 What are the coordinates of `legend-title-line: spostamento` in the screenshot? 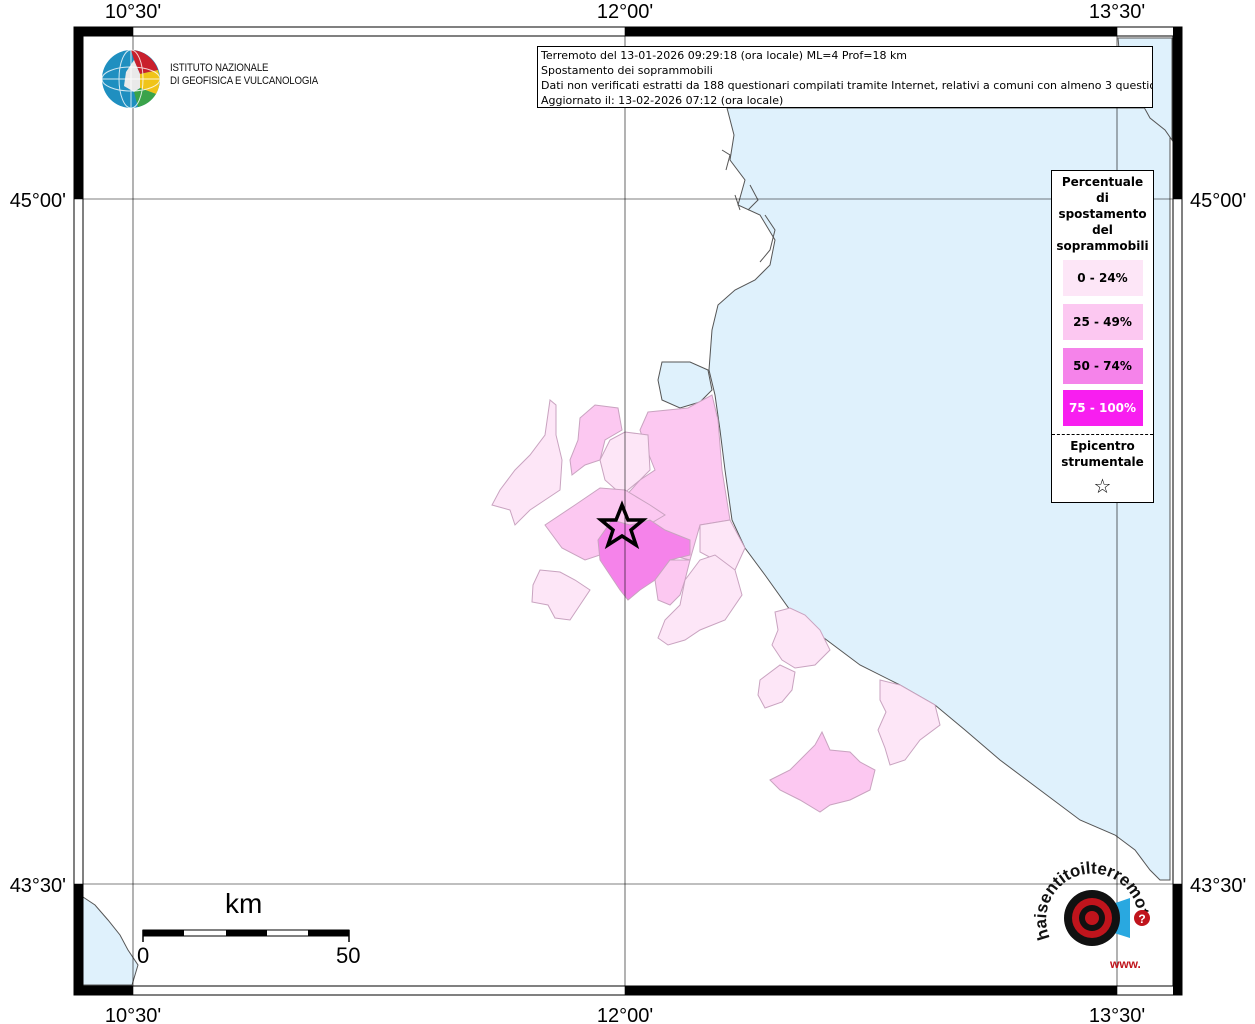 It's located at (1102, 214).